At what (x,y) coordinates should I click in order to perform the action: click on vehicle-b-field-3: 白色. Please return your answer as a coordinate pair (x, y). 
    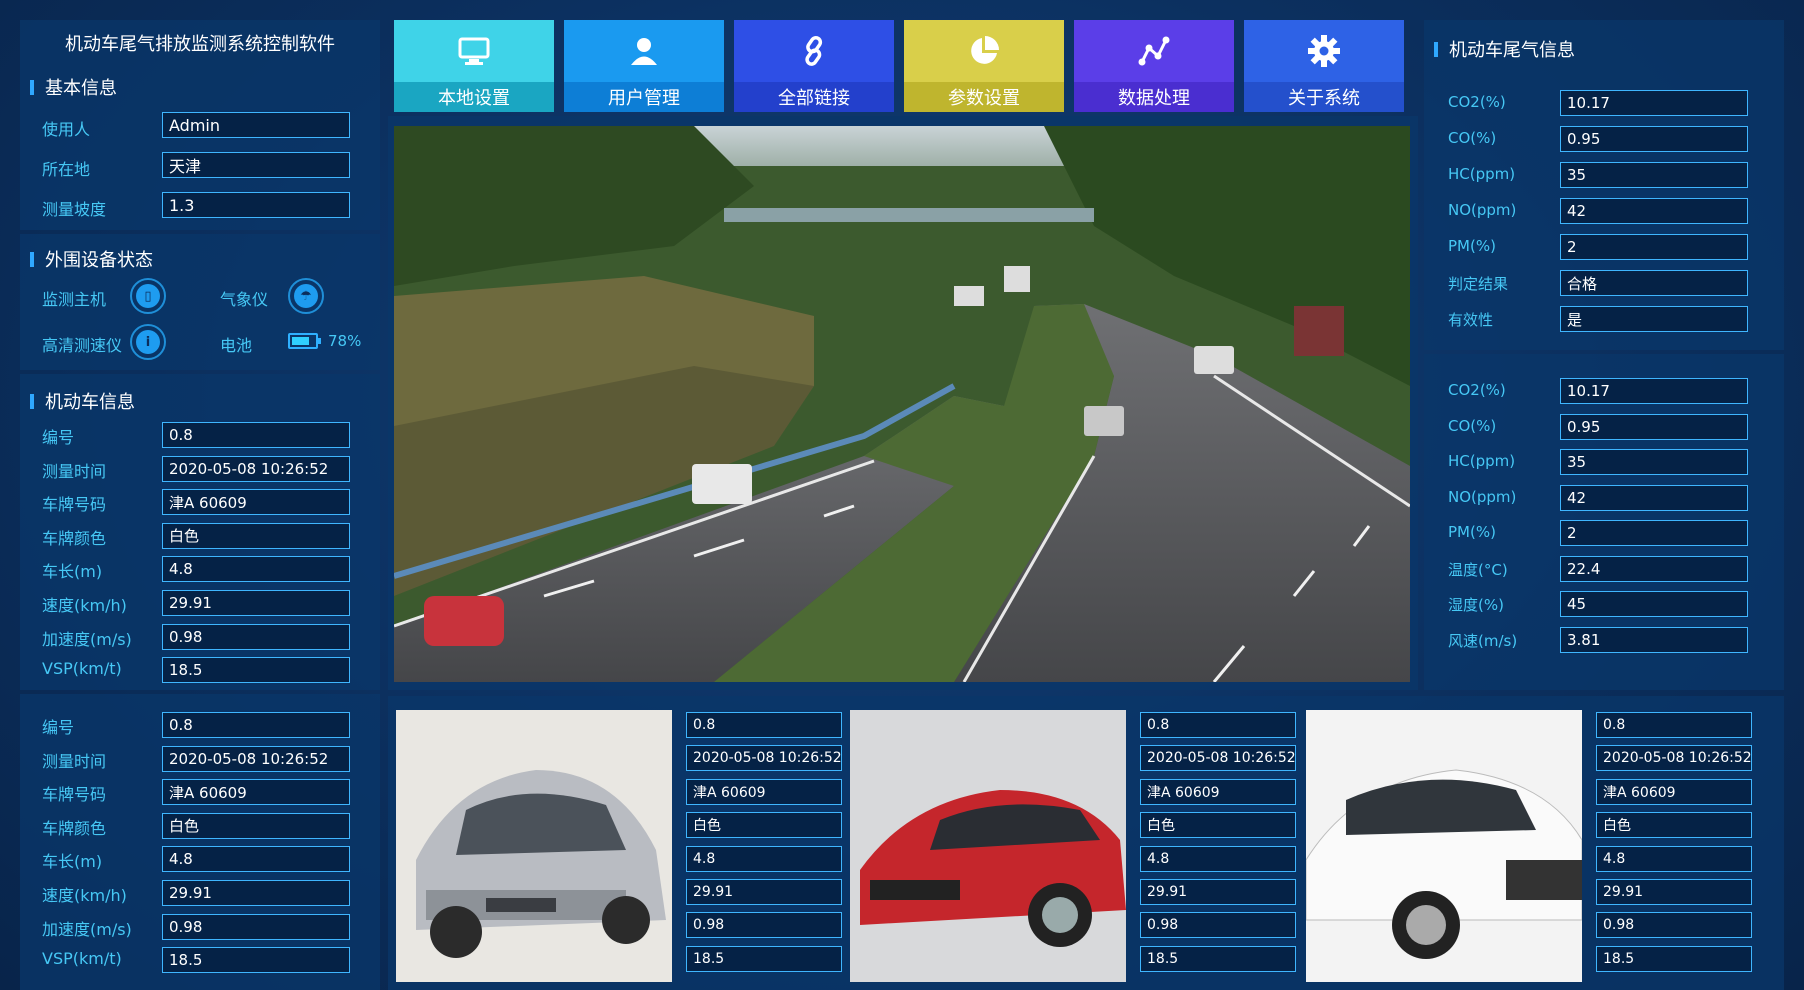
    Looking at the image, I should click on (256, 825).